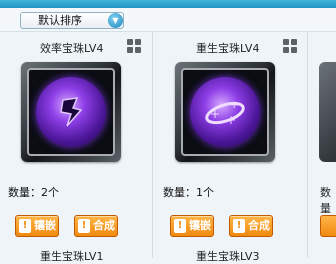  Describe the element at coordinates (328, 226) in the screenshot. I see `inlay-button-partial` at that location.